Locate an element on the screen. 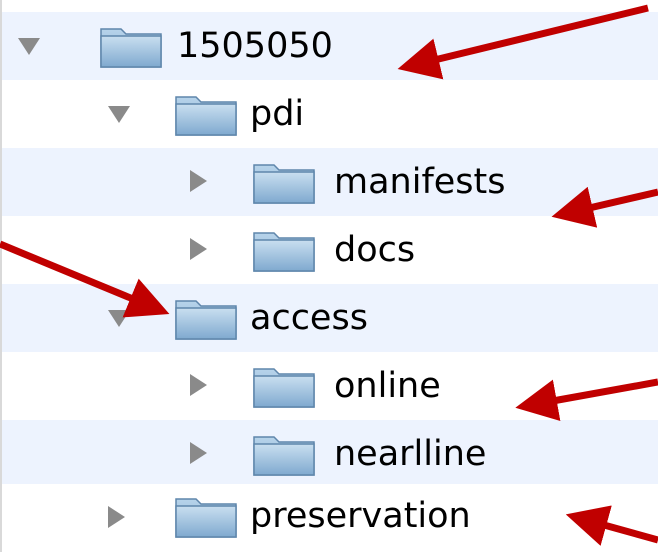  tree-row-online: online is located at coordinates (330, 386).